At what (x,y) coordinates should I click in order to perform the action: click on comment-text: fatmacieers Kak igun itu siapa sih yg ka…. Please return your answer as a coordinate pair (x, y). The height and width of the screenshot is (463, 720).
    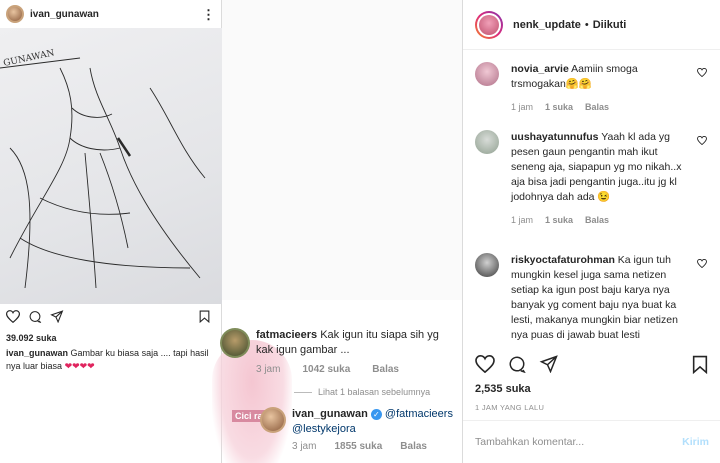
    Looking at the image, I should click on (356, 343).